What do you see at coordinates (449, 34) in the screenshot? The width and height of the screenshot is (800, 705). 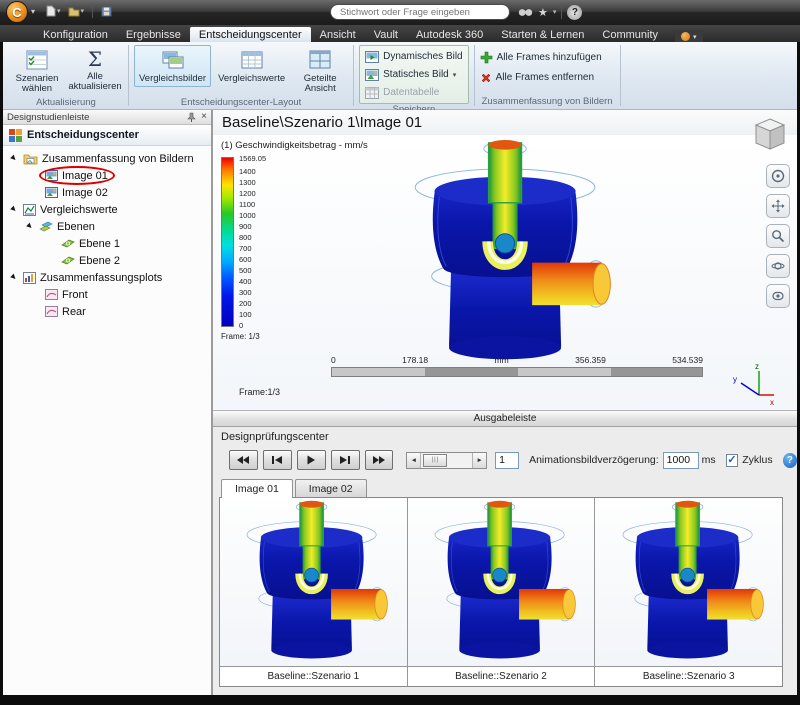 I see `tab-autodesk-360: Autodesk 360` at bounding box center [449, 34].